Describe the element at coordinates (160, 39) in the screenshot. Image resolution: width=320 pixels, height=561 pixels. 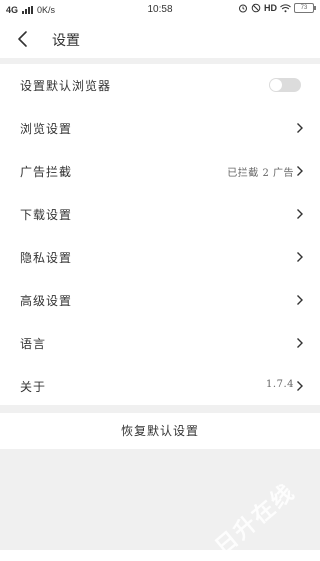
I see `app-bar: 设置` at that location.